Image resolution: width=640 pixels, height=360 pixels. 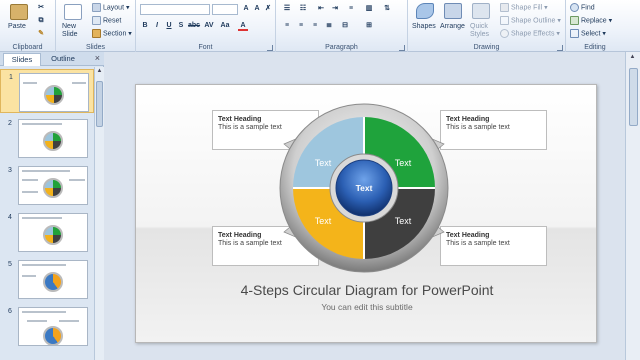 I want to click on align-right-icon: ≡, so click(x=315, y=26).